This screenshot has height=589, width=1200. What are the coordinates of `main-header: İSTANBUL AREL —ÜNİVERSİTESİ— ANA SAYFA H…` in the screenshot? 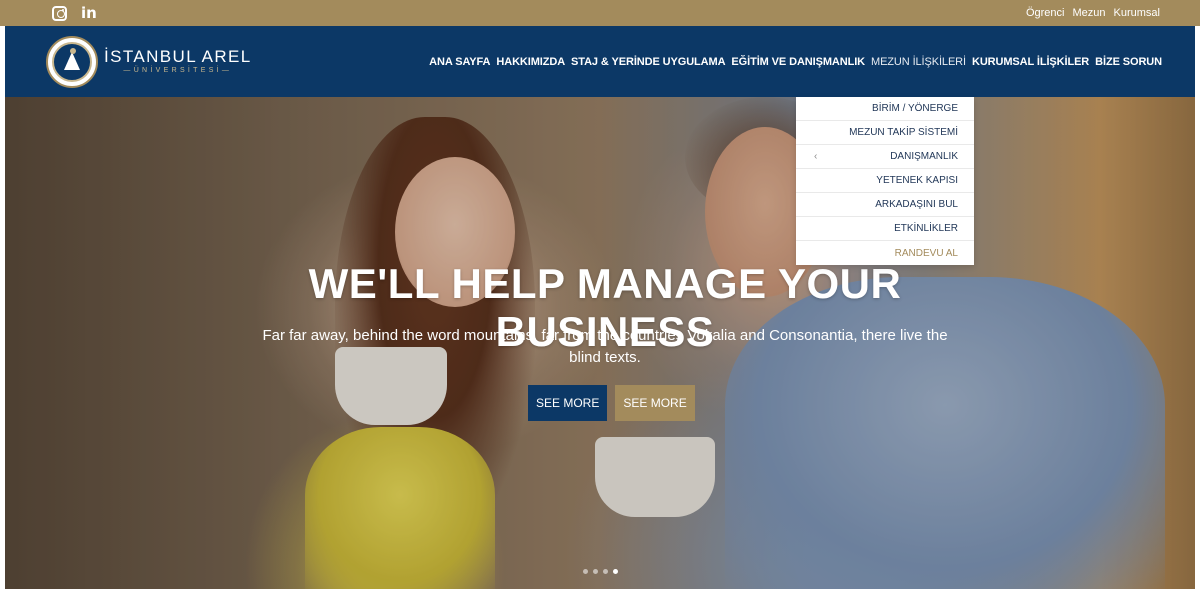 It's located at (600, 61).